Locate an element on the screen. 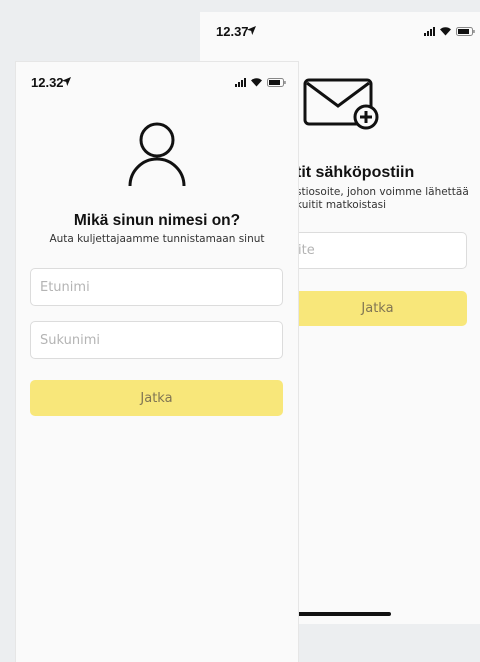 This screenshot has width=480, height=662. email-placeholder: ite is located at coordinates (306, 250).